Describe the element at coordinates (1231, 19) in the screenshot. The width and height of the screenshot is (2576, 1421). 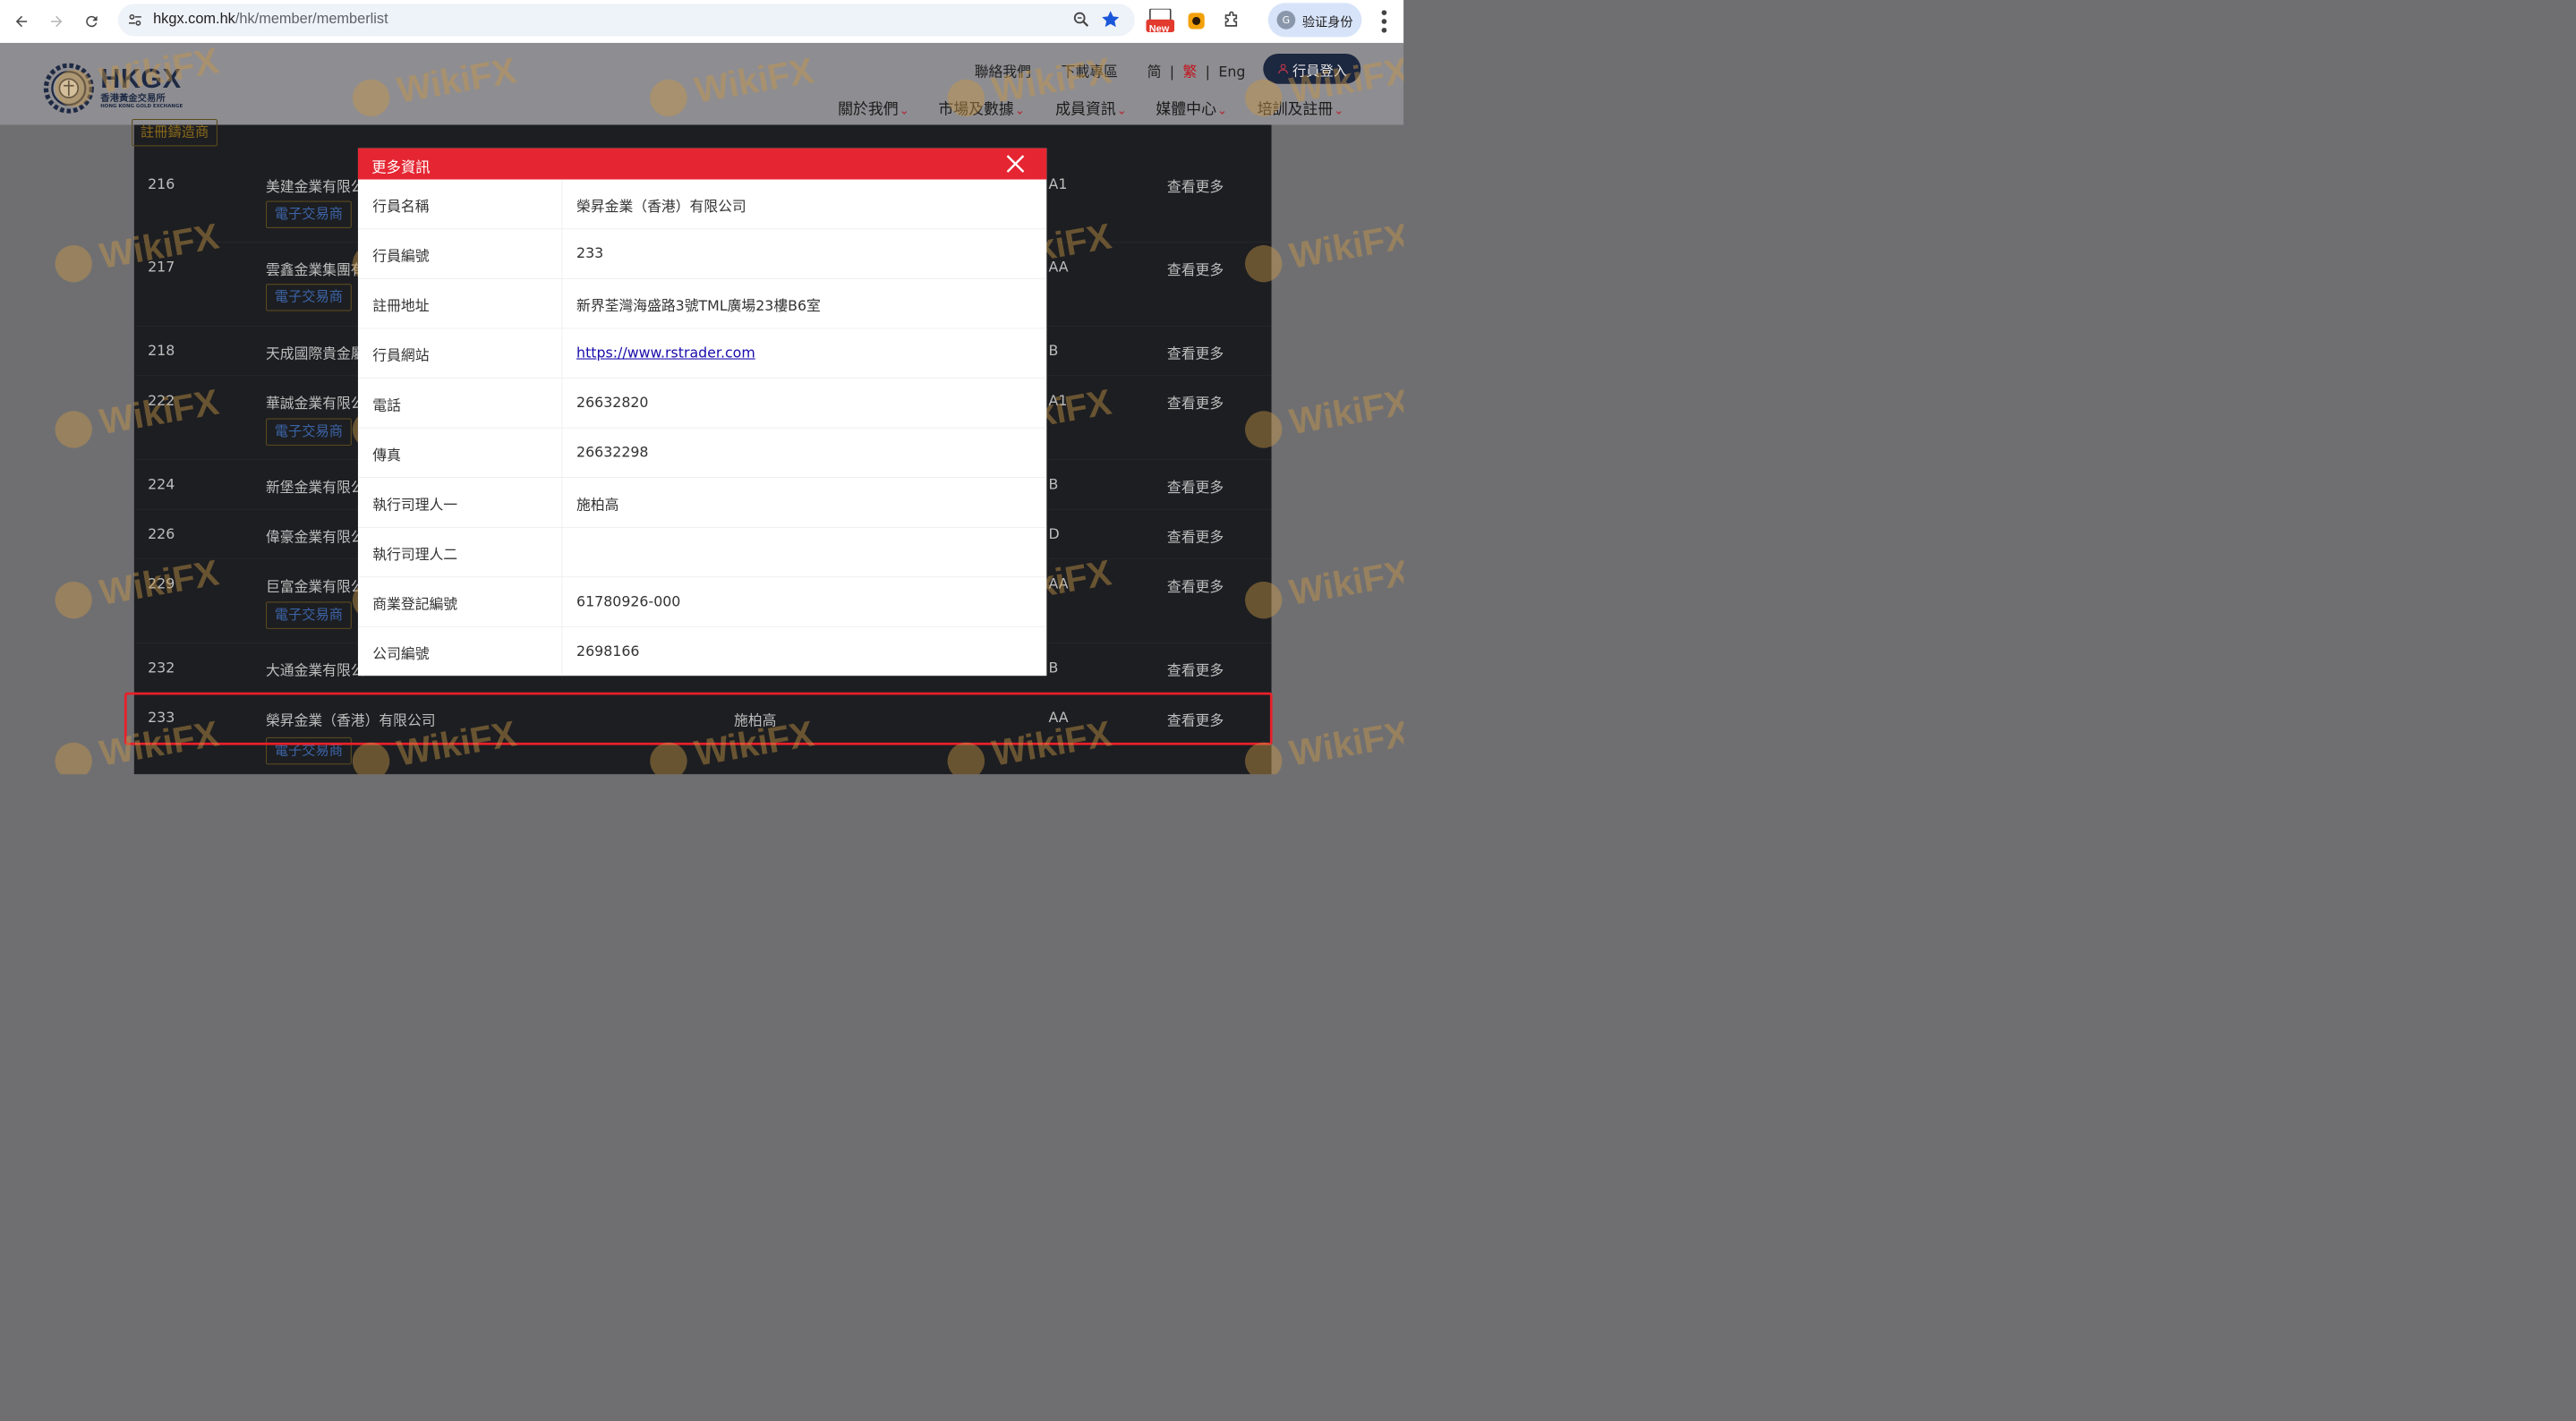
I see `puzzle-icon` at that location.